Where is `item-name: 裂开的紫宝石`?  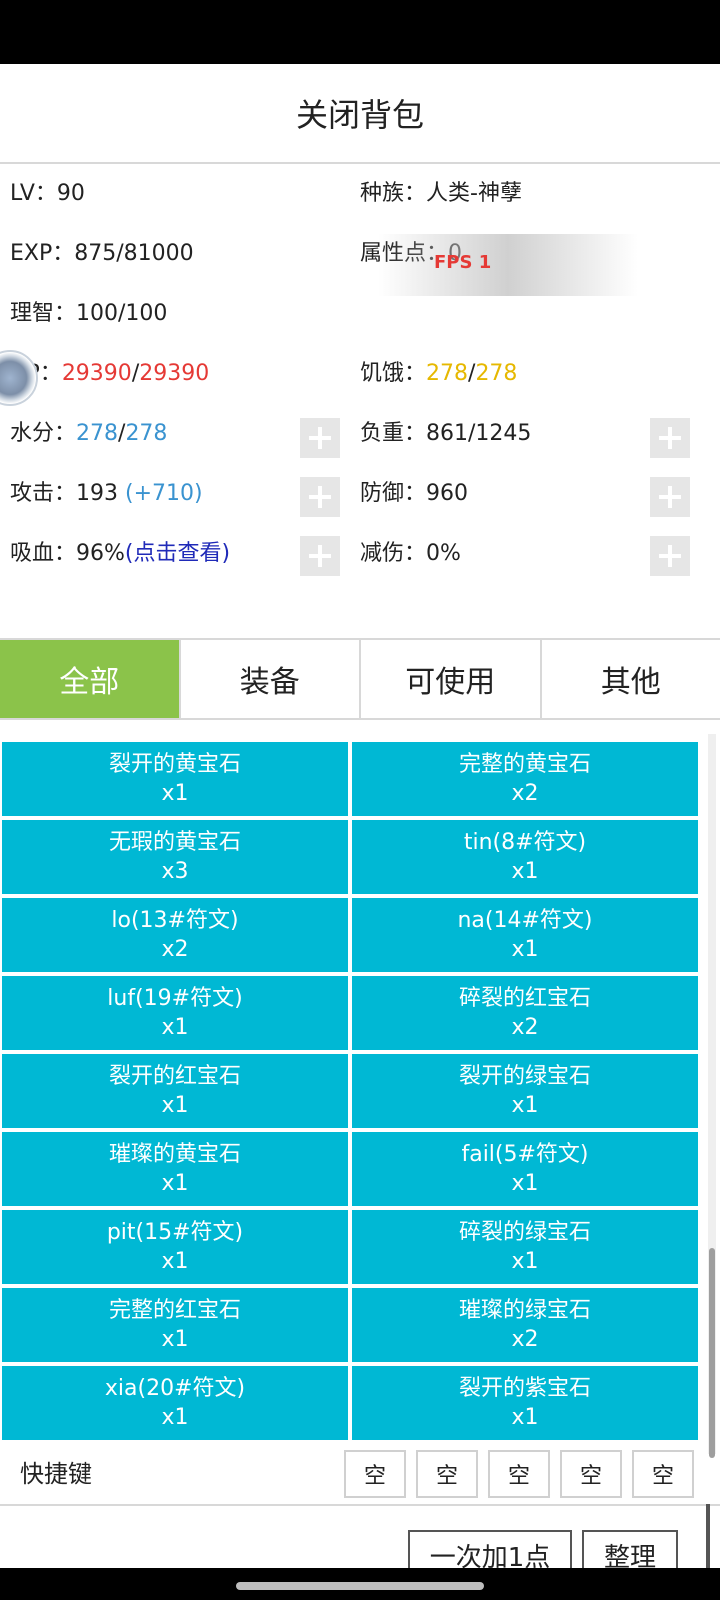
item-name: 裂开的紫宝石 is located at coordinates (524, 1388).